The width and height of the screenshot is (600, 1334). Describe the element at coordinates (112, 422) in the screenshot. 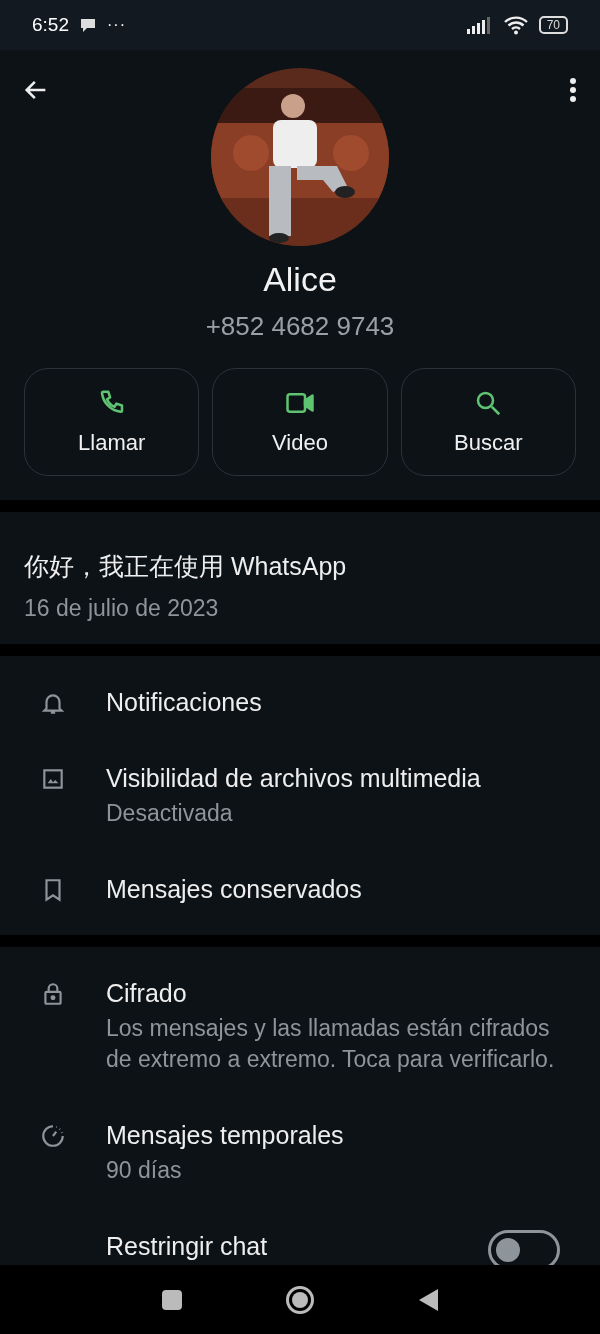

I see `call-button: Llamar` at that location.